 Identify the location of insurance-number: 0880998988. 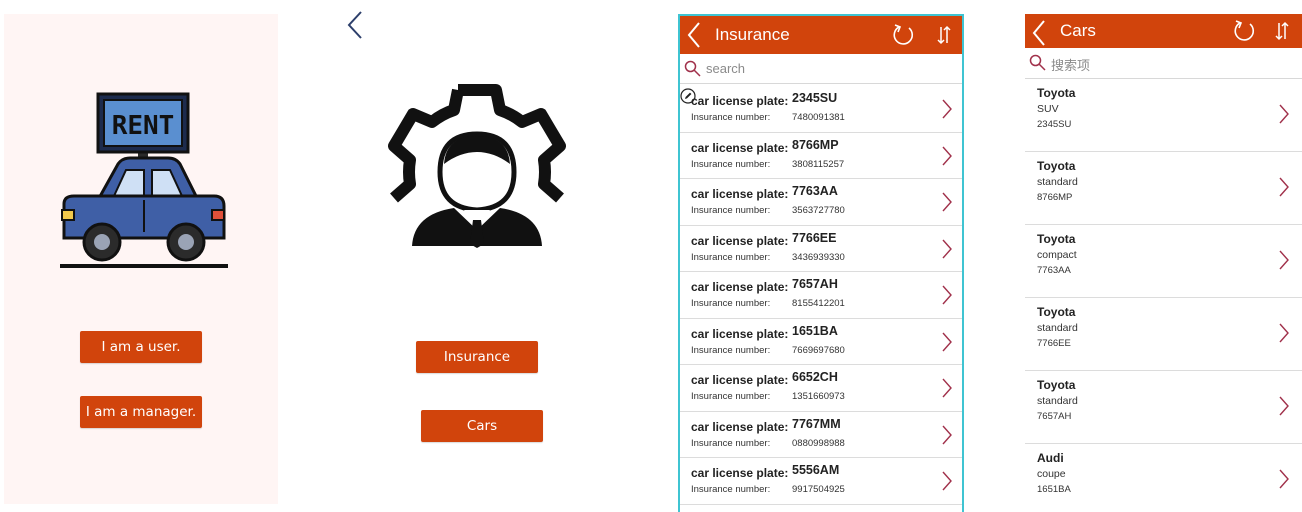
(818, 443).